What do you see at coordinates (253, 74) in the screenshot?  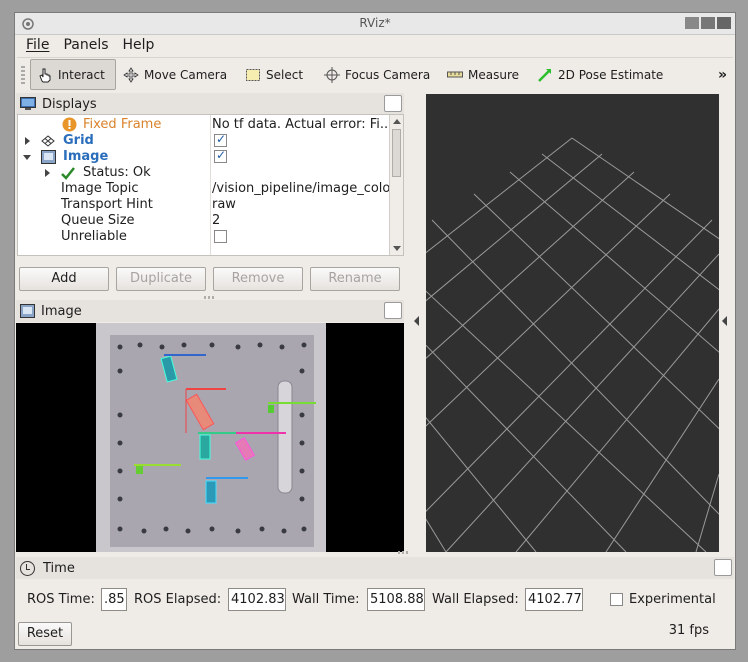 I see `select-box-icon` at bounding box center [253, 74].